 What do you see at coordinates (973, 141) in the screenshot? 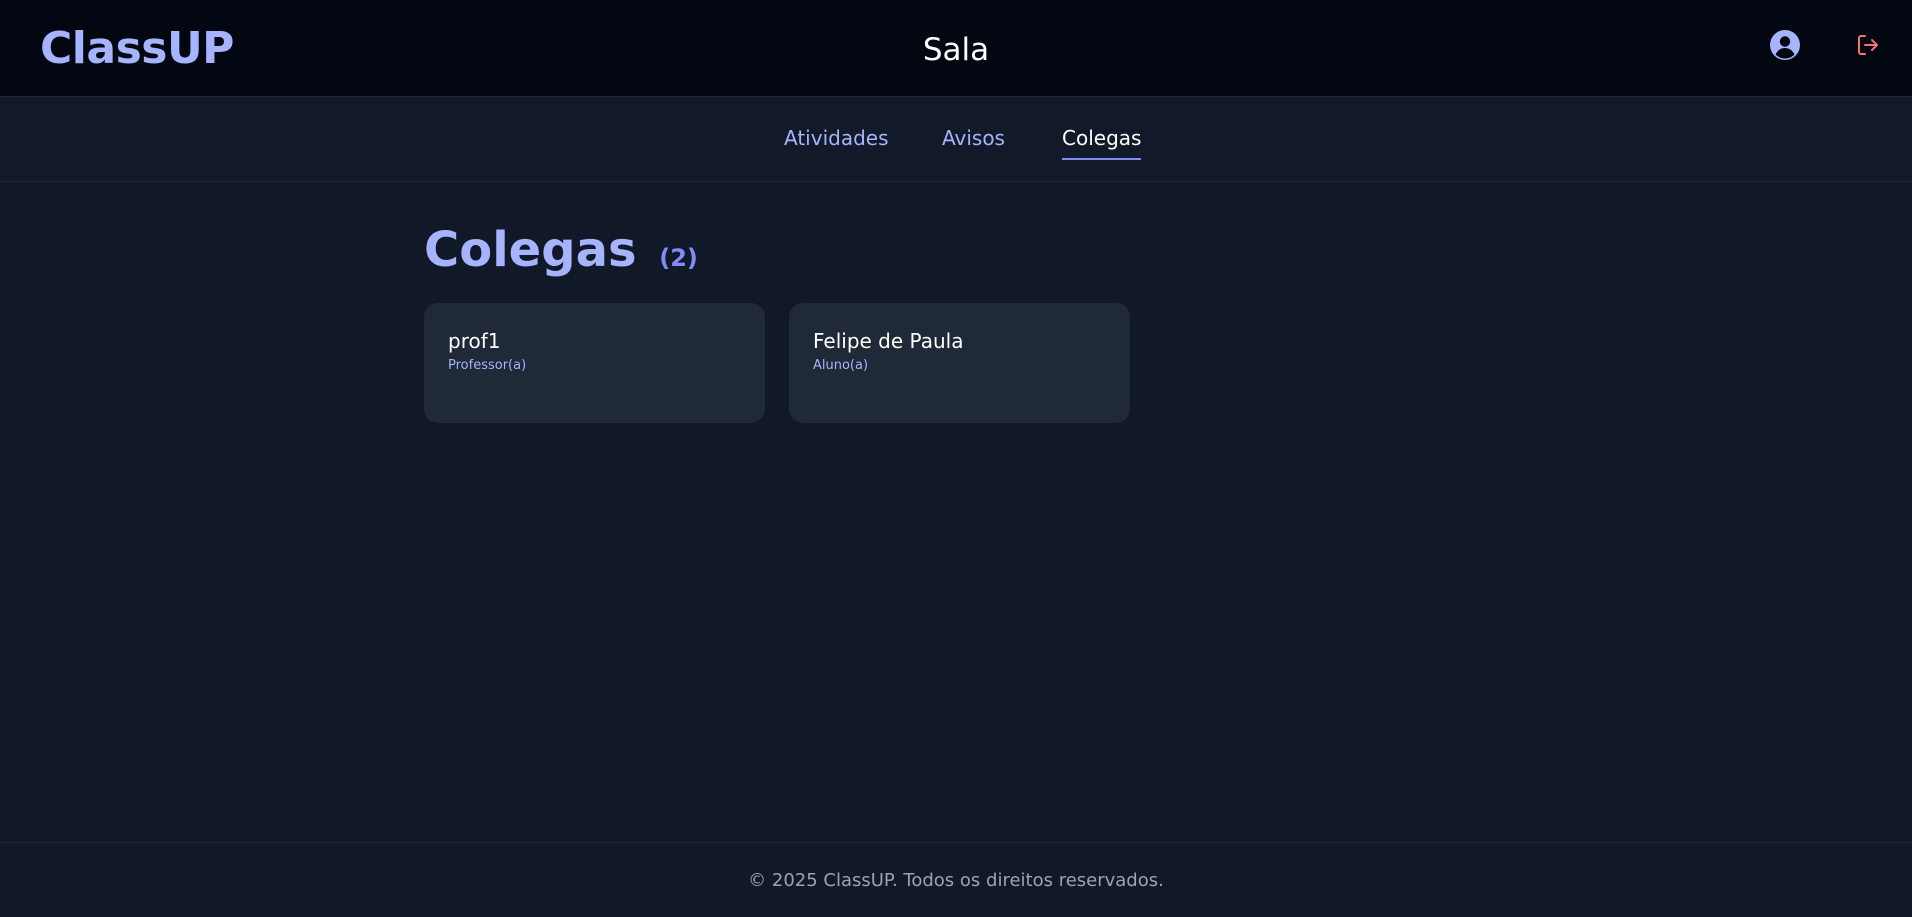
I see `tab-avisos: Avisos` at bounding box center [973, 141].